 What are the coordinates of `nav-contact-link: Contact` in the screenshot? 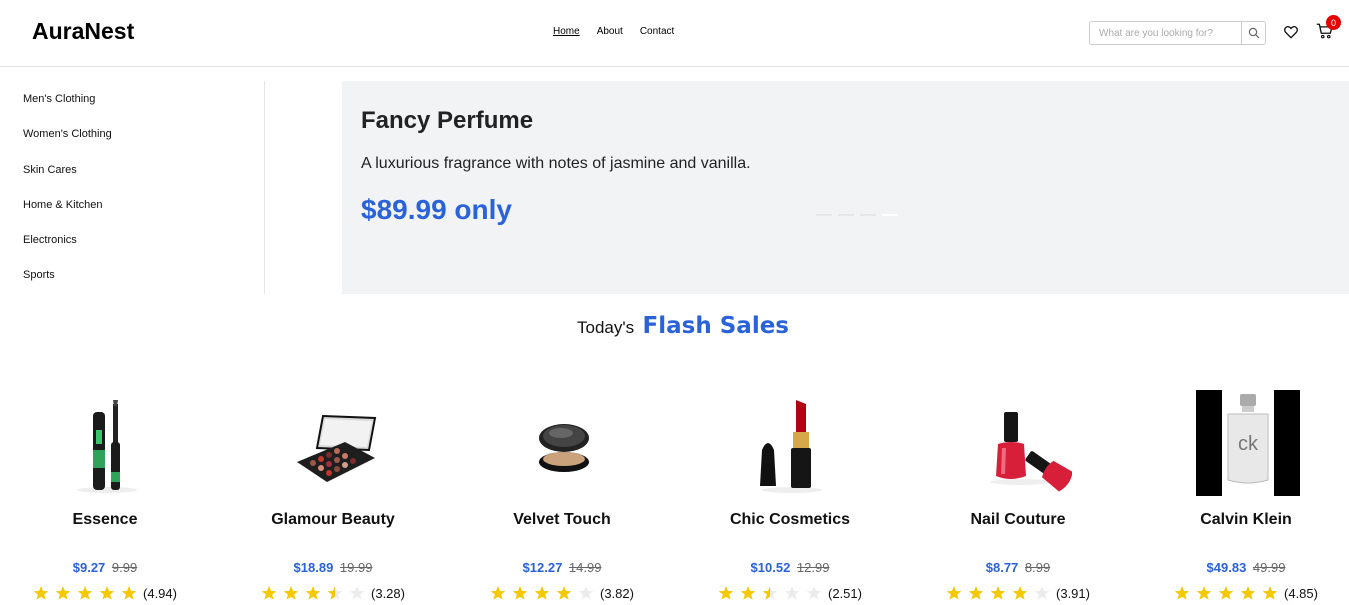 It's located at (657, 31).